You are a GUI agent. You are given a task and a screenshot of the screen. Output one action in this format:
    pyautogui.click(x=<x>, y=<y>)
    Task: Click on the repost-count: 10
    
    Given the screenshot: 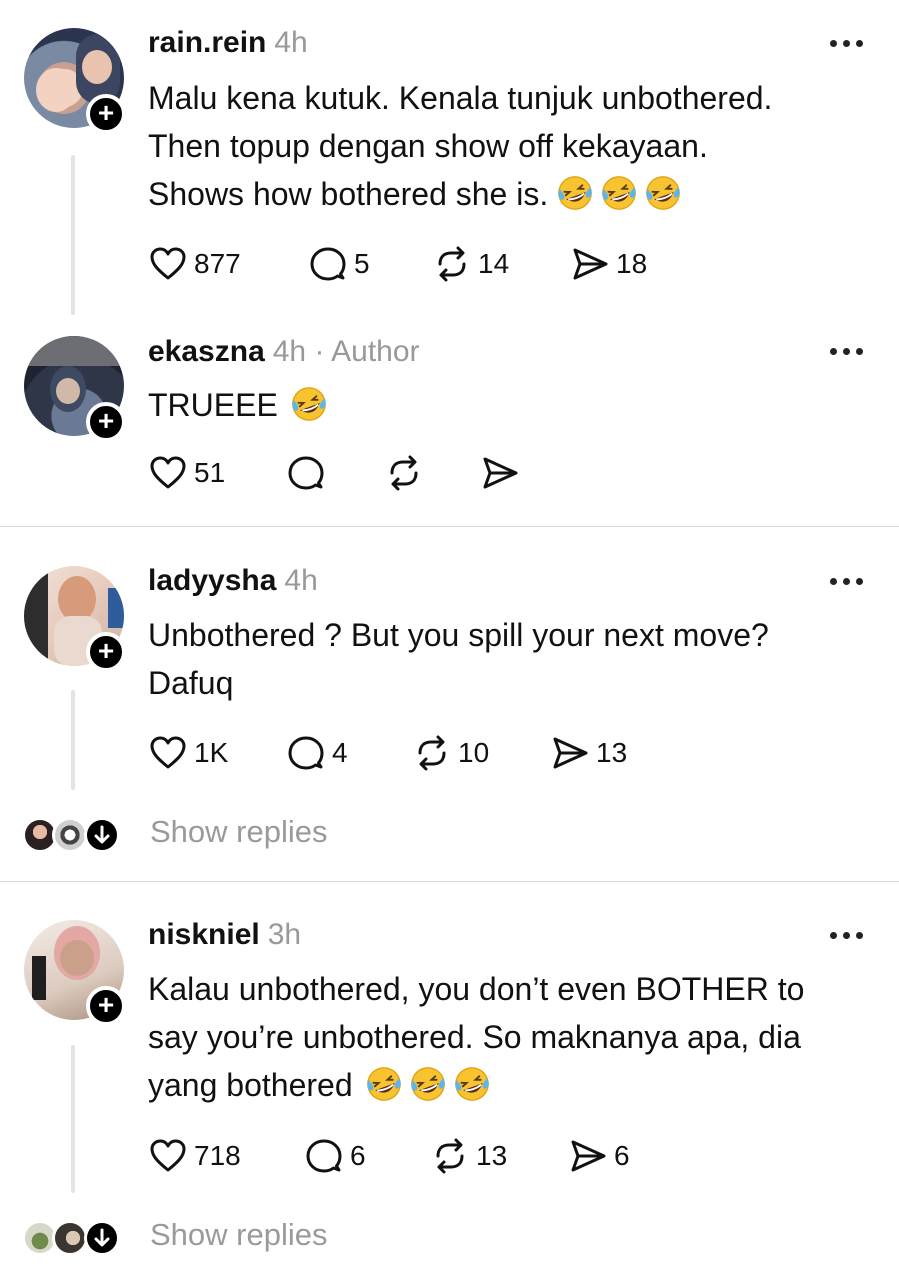 What is the action you would take?
    pyautogui.click(x=474, y=752)
    